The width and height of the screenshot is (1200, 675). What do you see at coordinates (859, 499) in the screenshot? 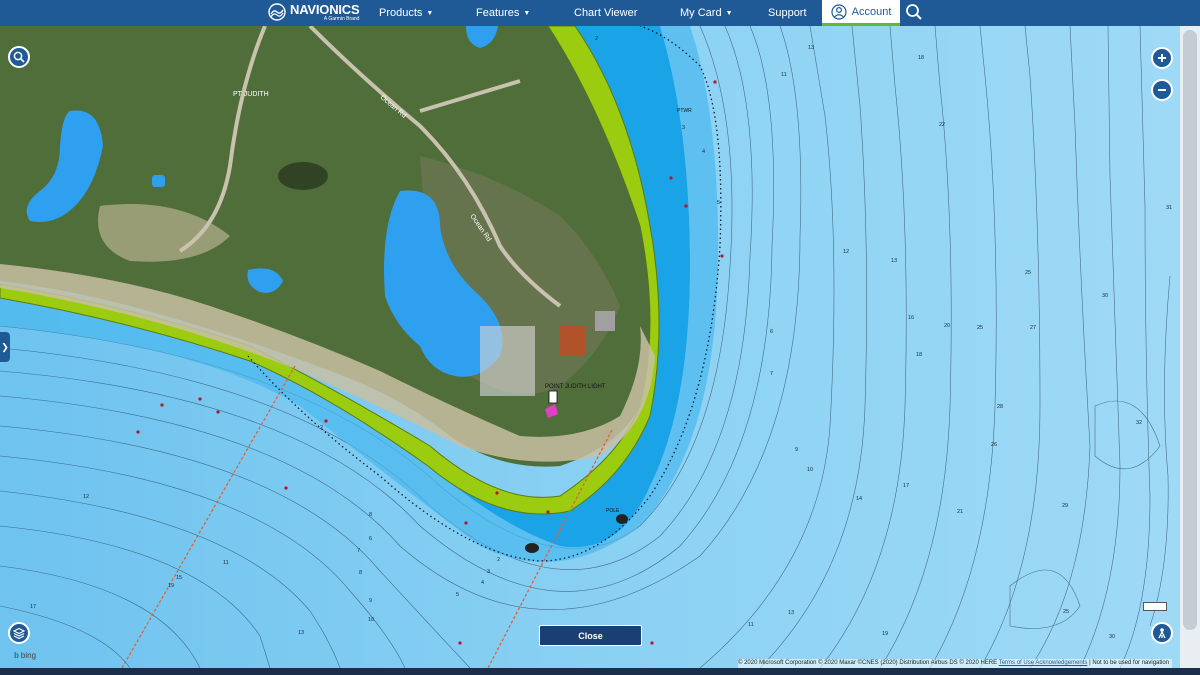
I see `depth-sounding: 14` at bounding box center [859, 499].